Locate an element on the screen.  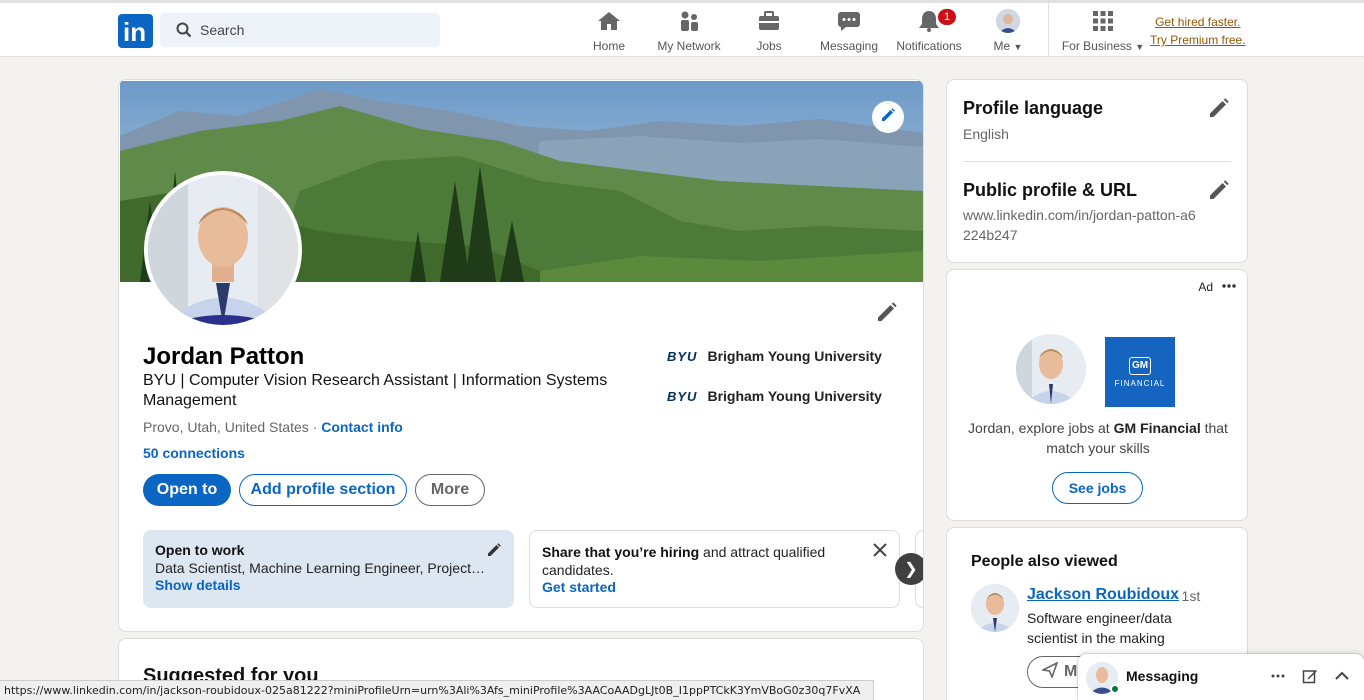
chevron-right-icon: ❯ is located at coordinates (911, 569).